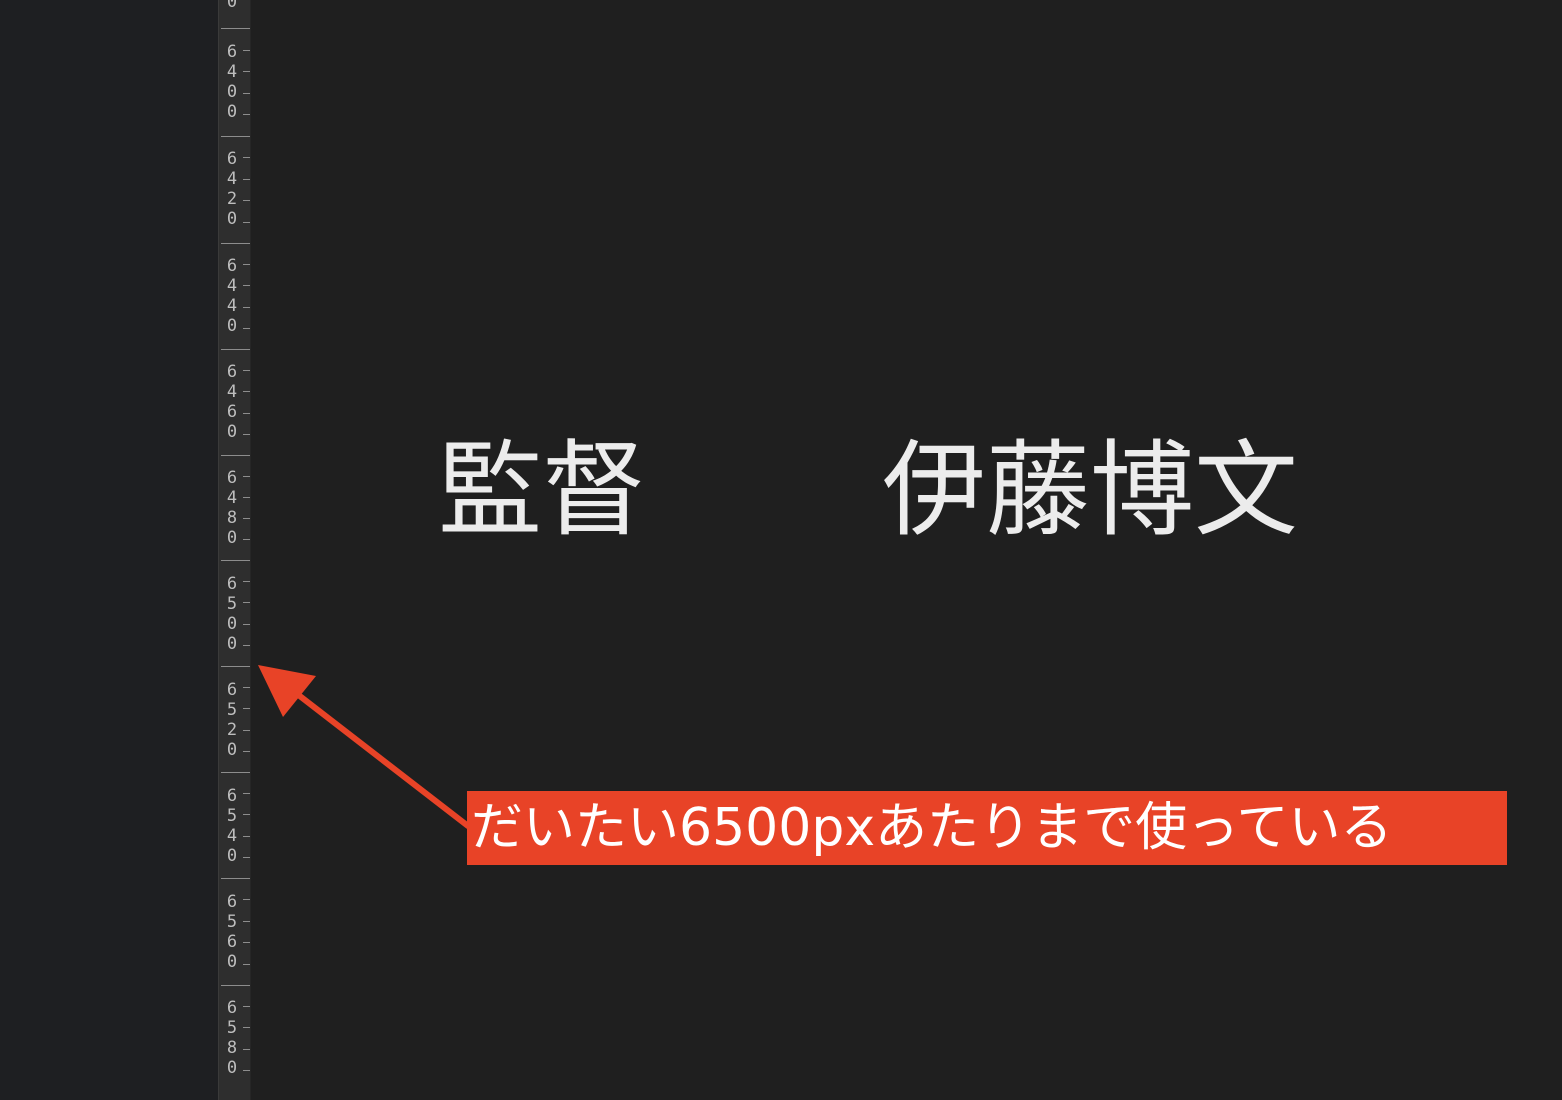 The image size is (1562, 1100). Describe the element at coordinates (232, 826) in the screenshot. I see `ruler-label: 6540` at that location.